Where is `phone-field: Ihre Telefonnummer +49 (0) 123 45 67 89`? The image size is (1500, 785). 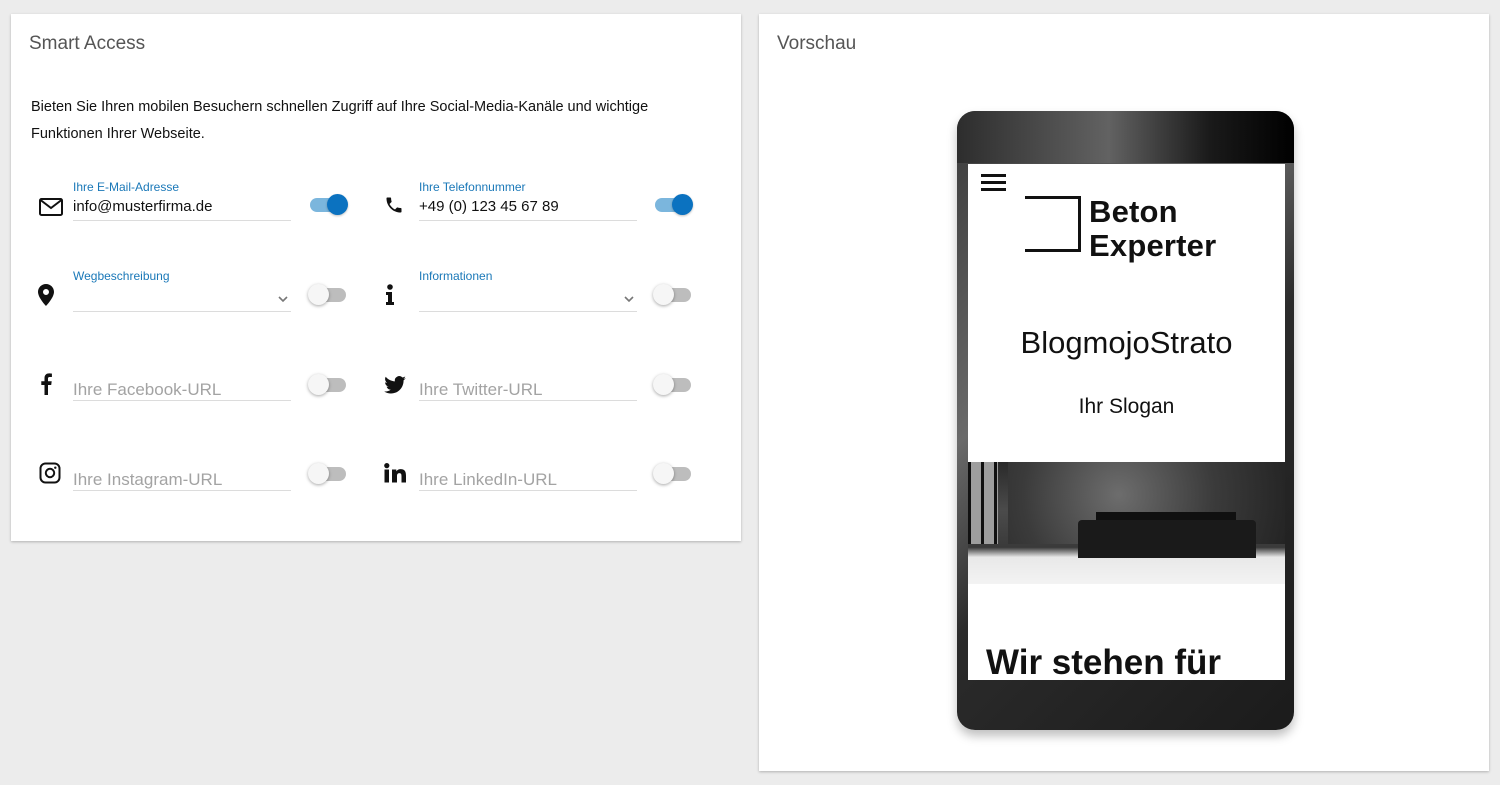
phone-field: Ihre Telefonnummer +49 (0) 123 45 67 89 is located at coordinates (528, 200).